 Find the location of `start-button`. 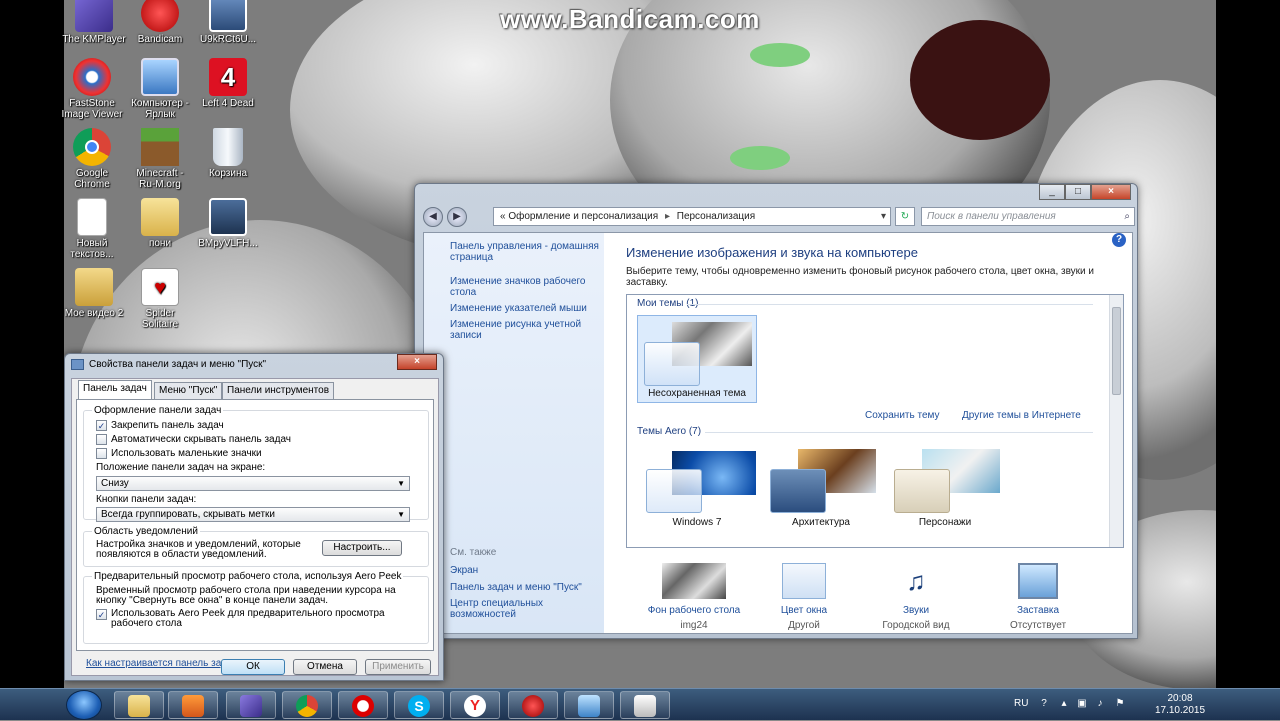

start-button is located at coordinates (84, 705).